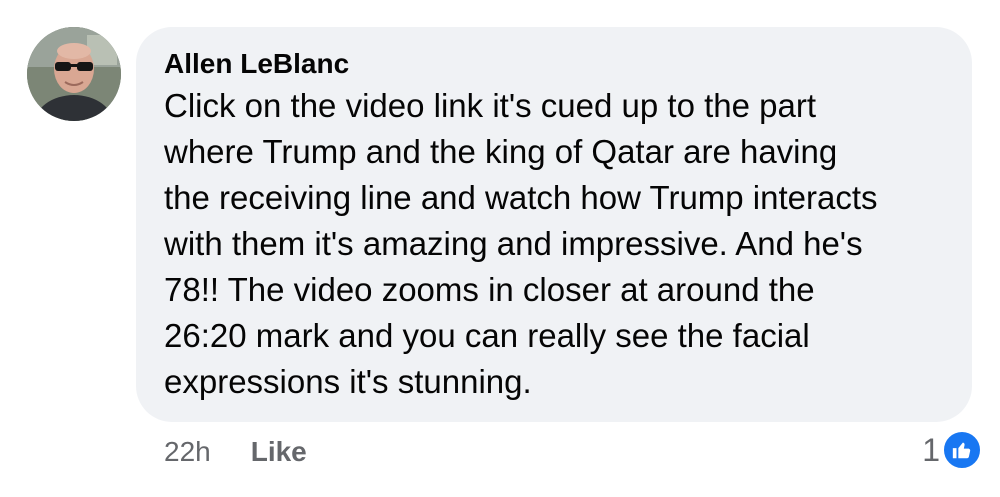  I want to click on comment-timestamp: 22h, so click(187, 452).